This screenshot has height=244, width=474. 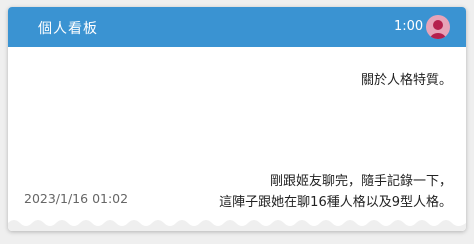 What do you see at coordinates (335, 202) in the screenshot?
I see `note-line-3: 這陣子跟她在聊16種人格以及9型人格。` at bounding box center [335, 202].